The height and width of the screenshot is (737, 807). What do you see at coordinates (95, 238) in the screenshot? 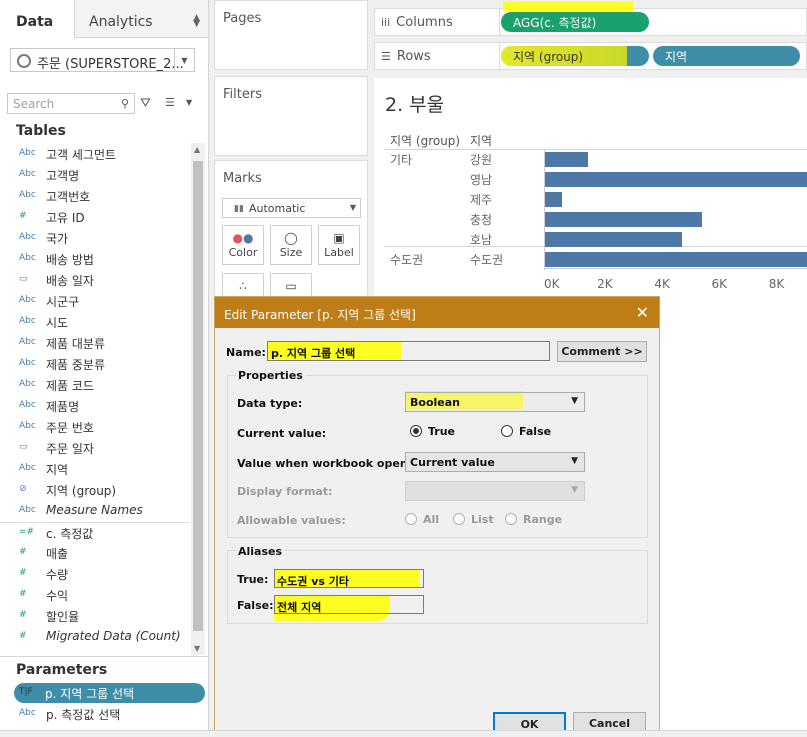
I see `field-item: Abc 국가` at bounding box center [95, 238].